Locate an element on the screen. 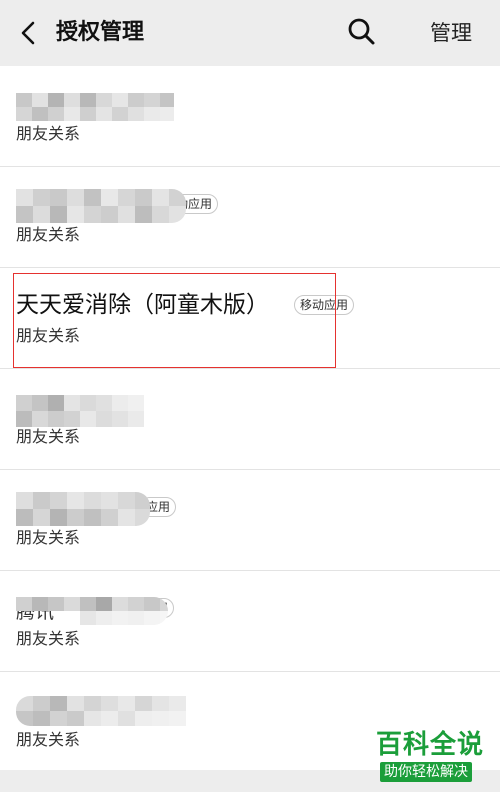 This screenshot has width=500, height=792. list-item: 应用 朋友关系 is located at coordinates (250, 520).